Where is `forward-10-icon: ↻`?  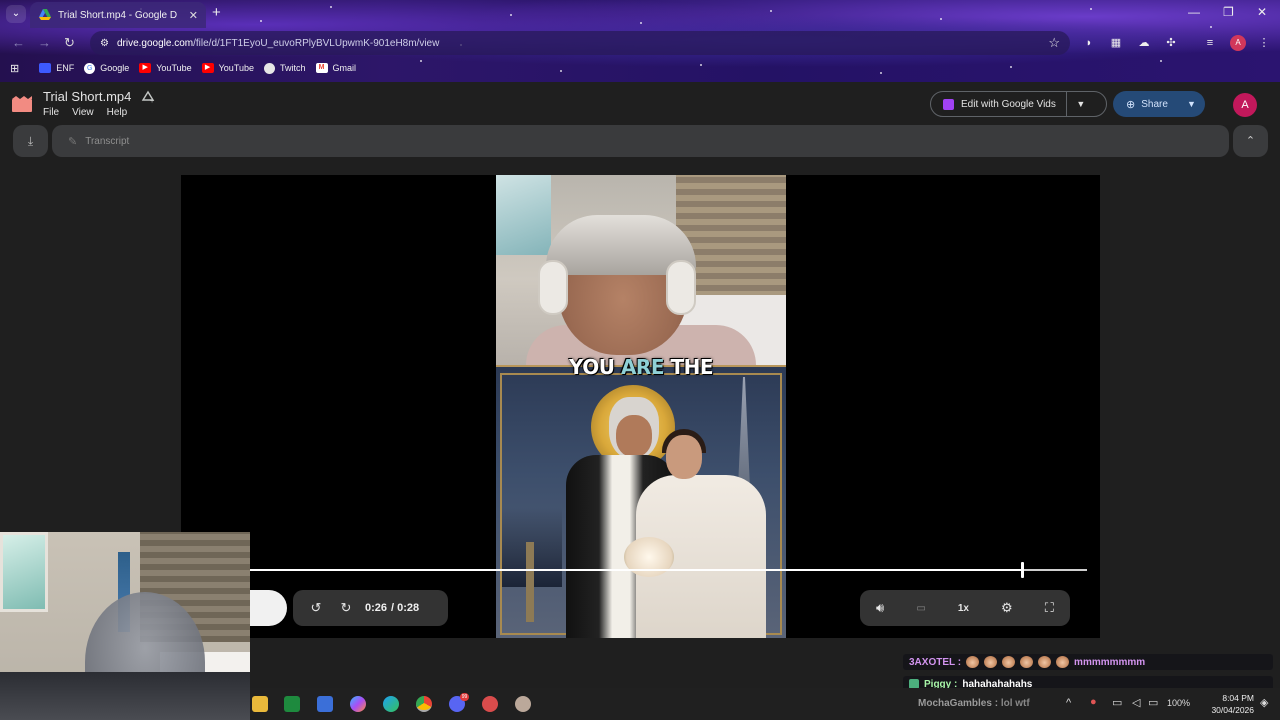
forward-10-icon: ↻ is located at coordinates (346, 608).